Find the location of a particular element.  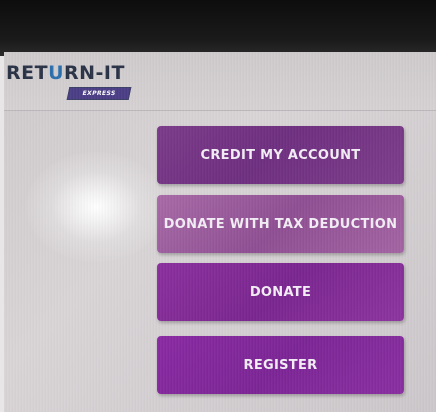

return-it-express-logo: RETURN-IT EXPRESS is located at coordinates (73, 82).